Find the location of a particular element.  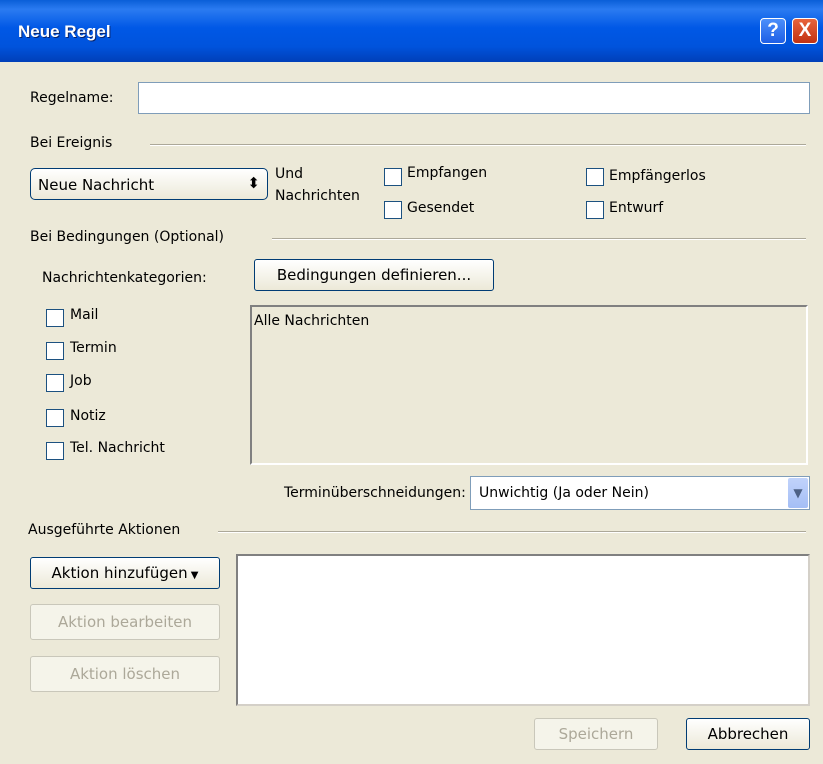

empfangen-label: Empfangen is located at coordinates (447, 173).